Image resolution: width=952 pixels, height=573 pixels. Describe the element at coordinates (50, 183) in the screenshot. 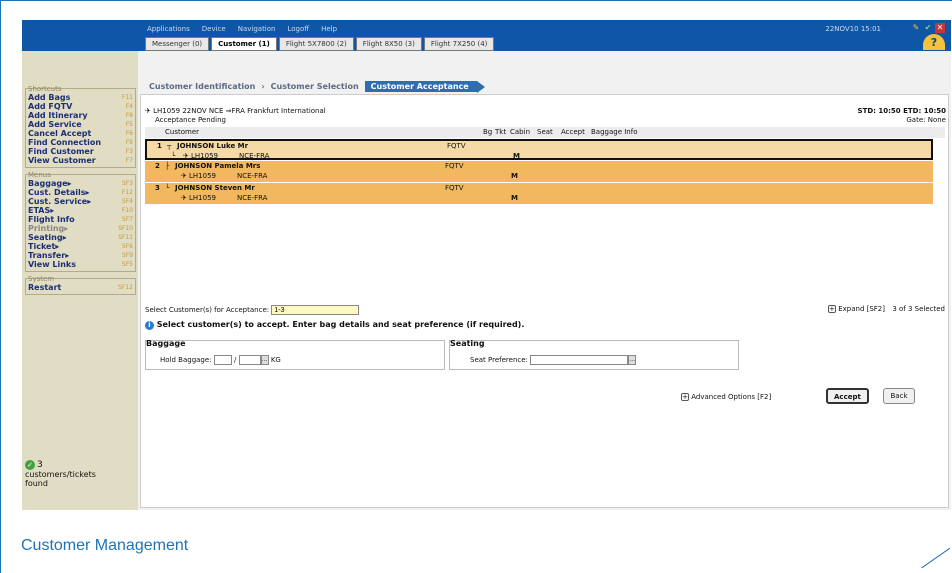

I see `sidebar-item-label: Baggage▸` at that location.